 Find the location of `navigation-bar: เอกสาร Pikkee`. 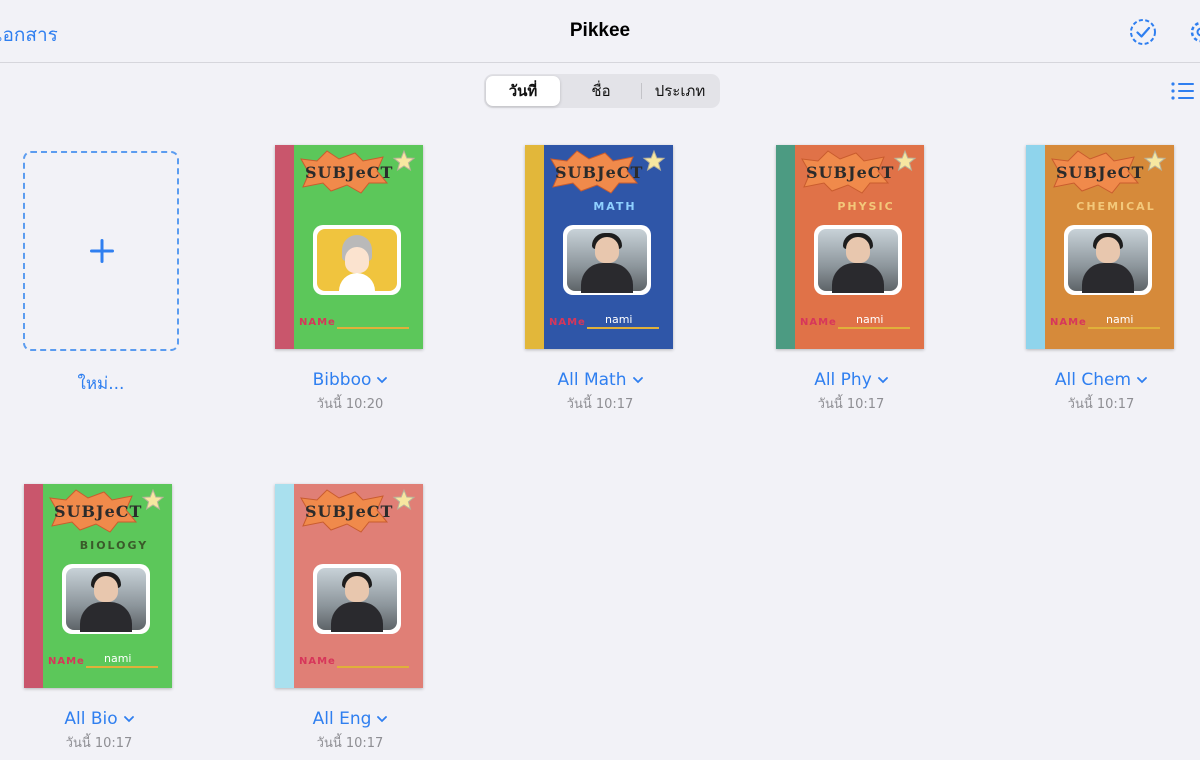

navigation-bar: เอกสาร Pikkee is located at coordinates (600, 31).